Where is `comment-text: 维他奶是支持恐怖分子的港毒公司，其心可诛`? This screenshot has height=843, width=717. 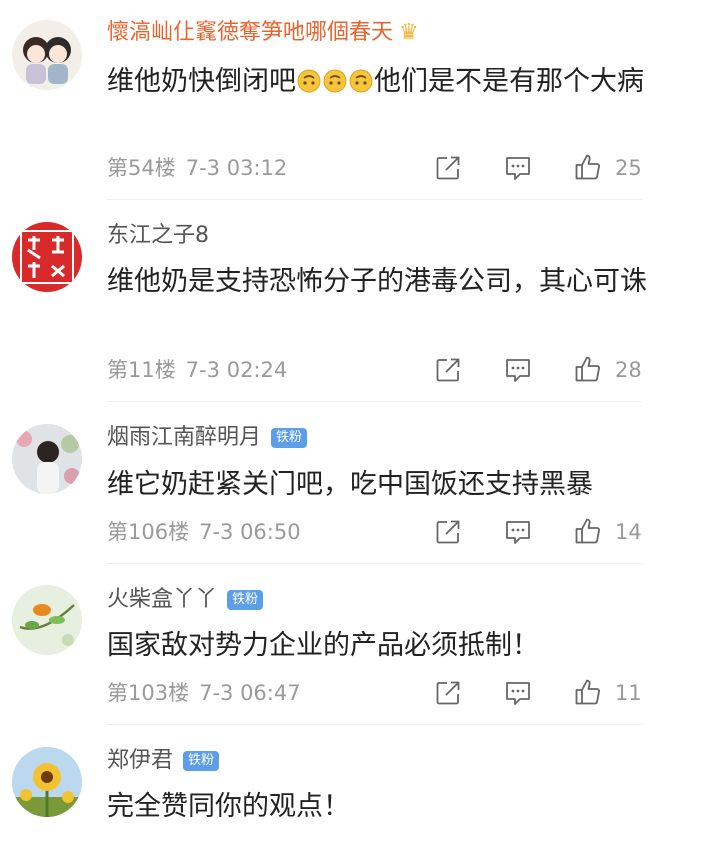 comment-text: 维他奶是支持恐怖分子的港毒公司，其心可诛 is located at coordinates (377, 281).